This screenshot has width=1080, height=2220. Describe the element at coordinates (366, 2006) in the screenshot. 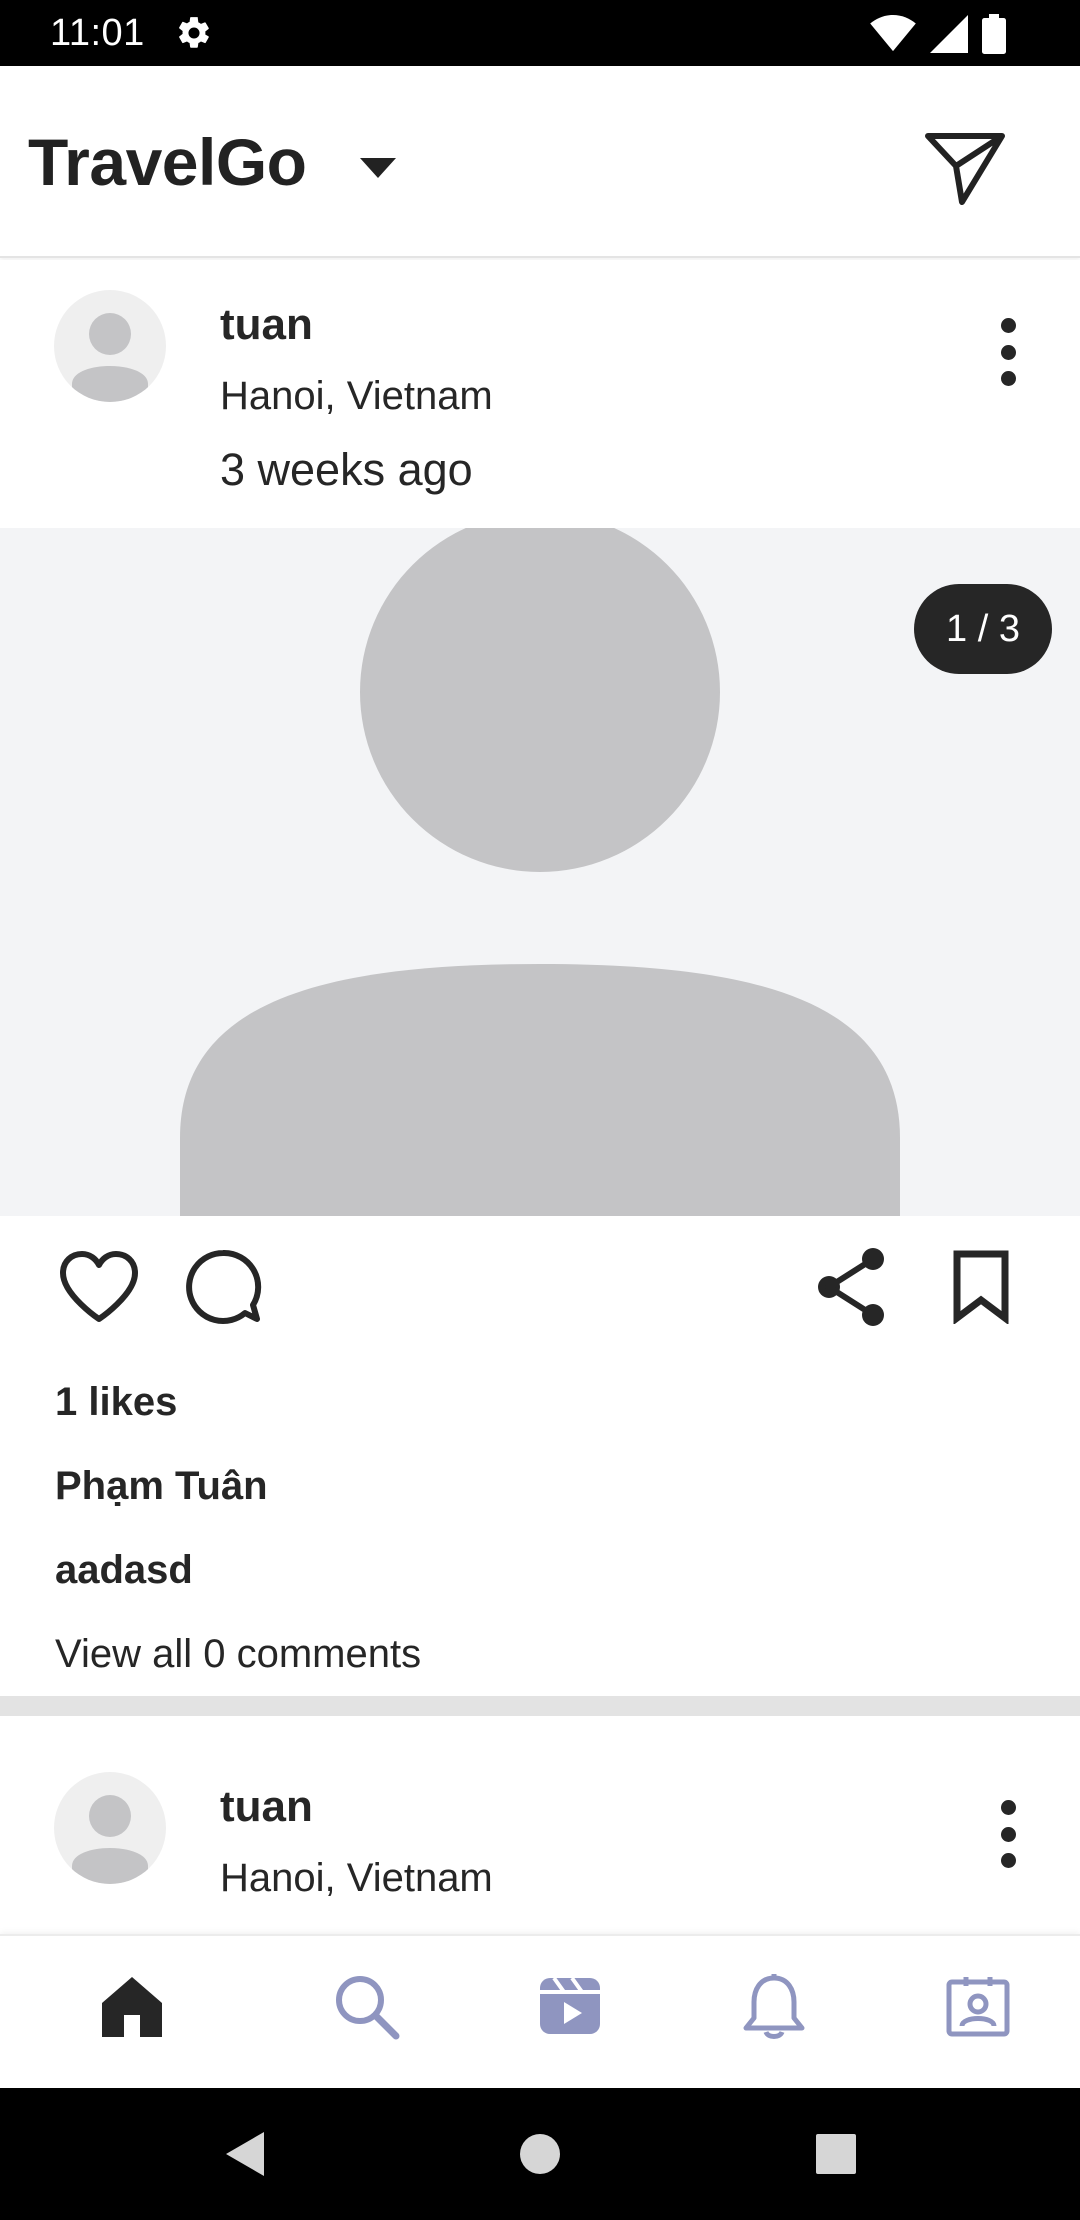

I see `search-icon` at that location.